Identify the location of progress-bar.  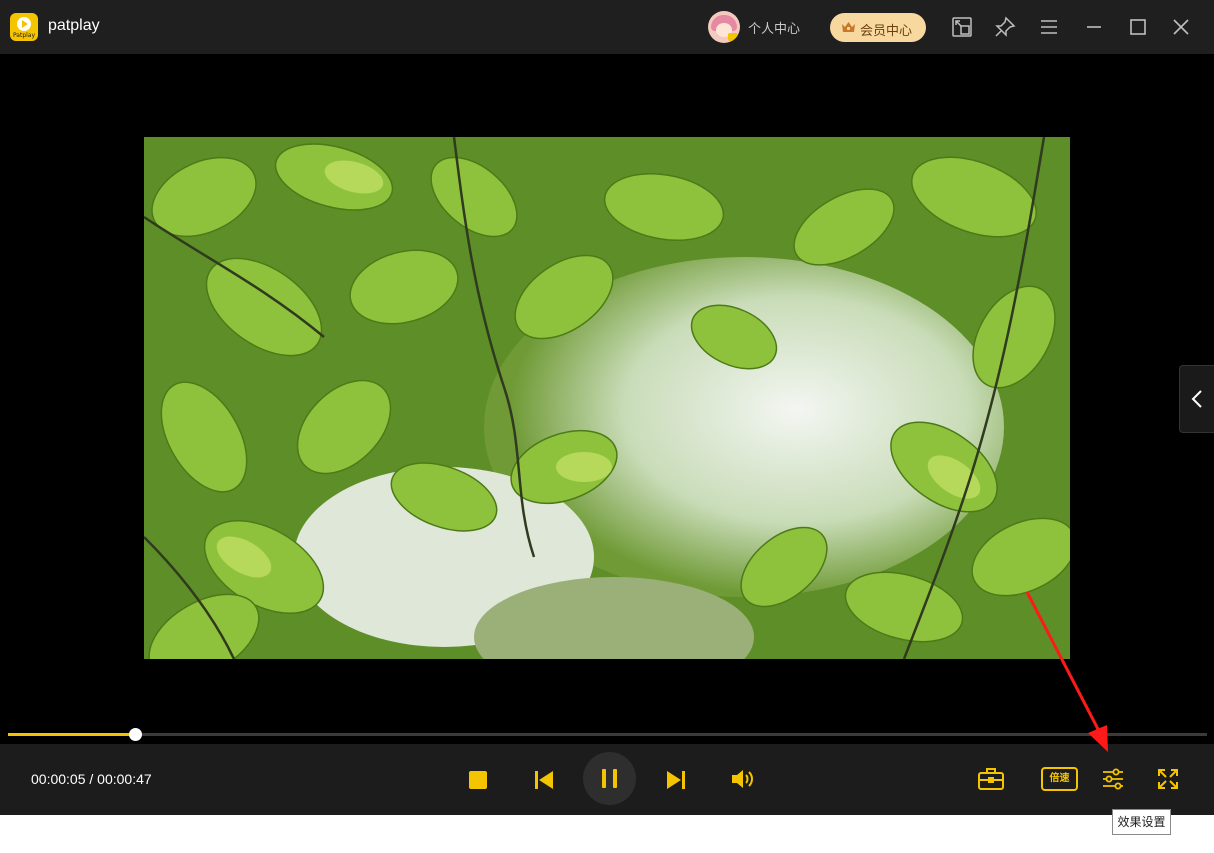
(607, 734).